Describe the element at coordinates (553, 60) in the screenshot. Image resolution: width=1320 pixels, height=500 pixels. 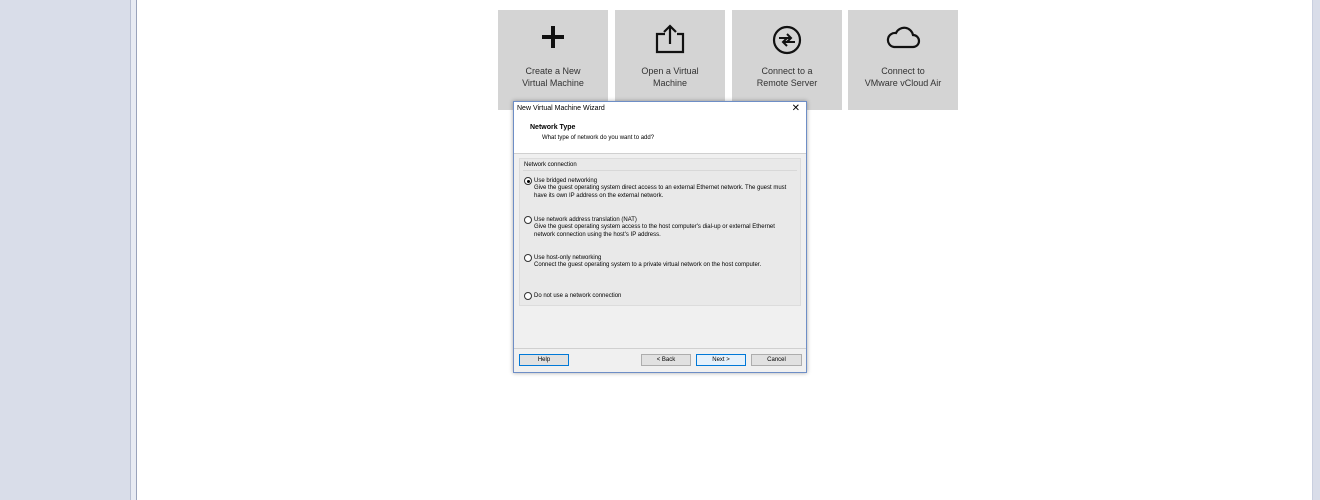
I see `create-vm-tile: Create a New Virtual Machine` at that location.